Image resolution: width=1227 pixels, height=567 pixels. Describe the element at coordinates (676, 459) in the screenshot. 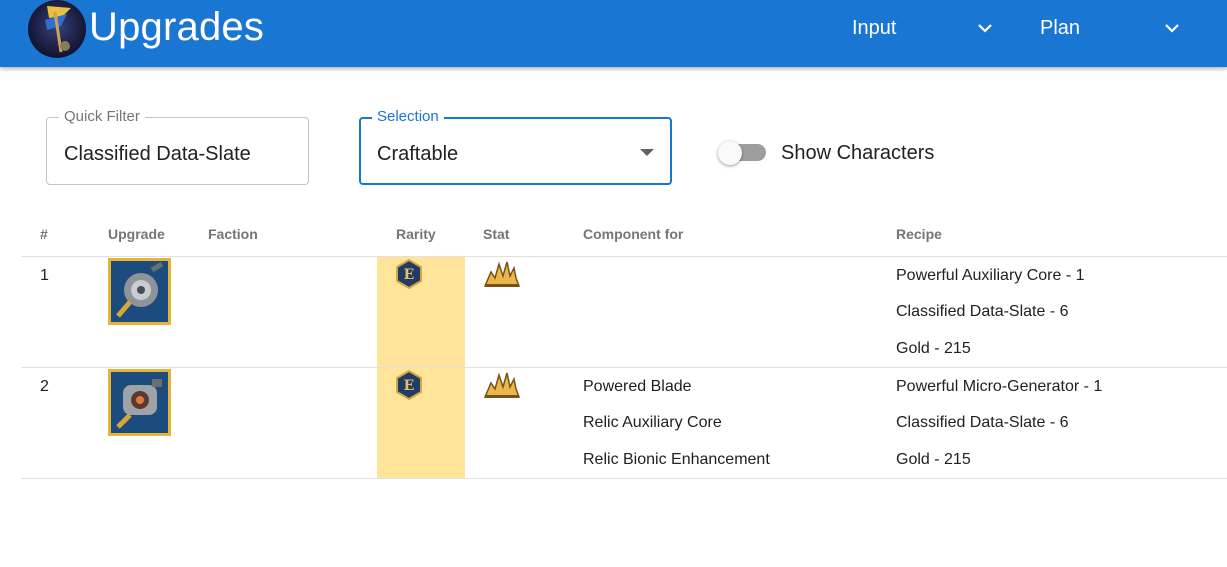

I see `component-for-item: Relic Bionic Enhancement` at that location.